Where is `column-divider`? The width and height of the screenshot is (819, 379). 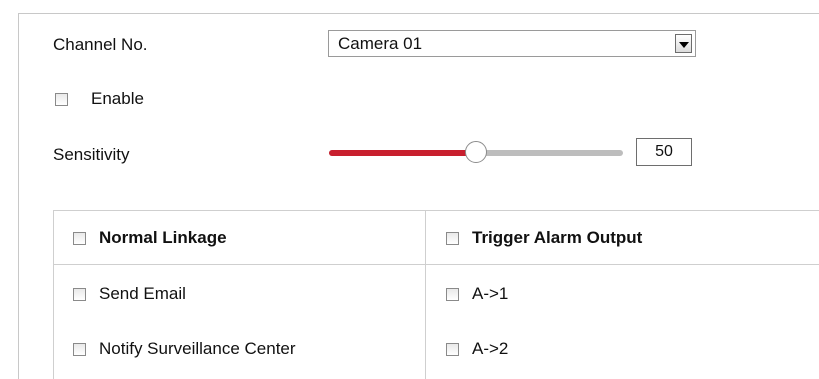 column-divider is located at coordinates (425, 295).